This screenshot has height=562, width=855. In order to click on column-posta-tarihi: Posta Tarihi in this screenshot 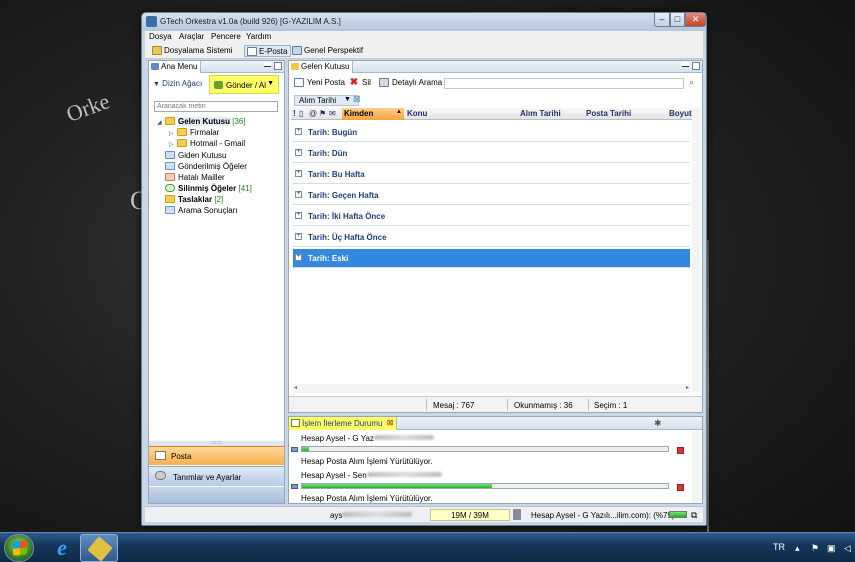, I will do `click(608, 113)`.